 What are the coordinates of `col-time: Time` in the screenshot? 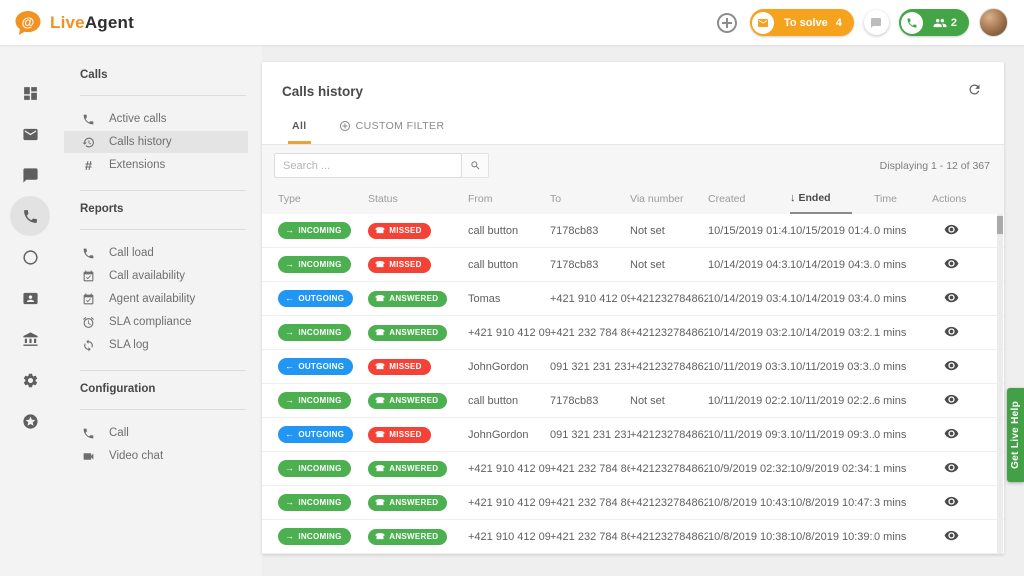 It's located at (903, 199).